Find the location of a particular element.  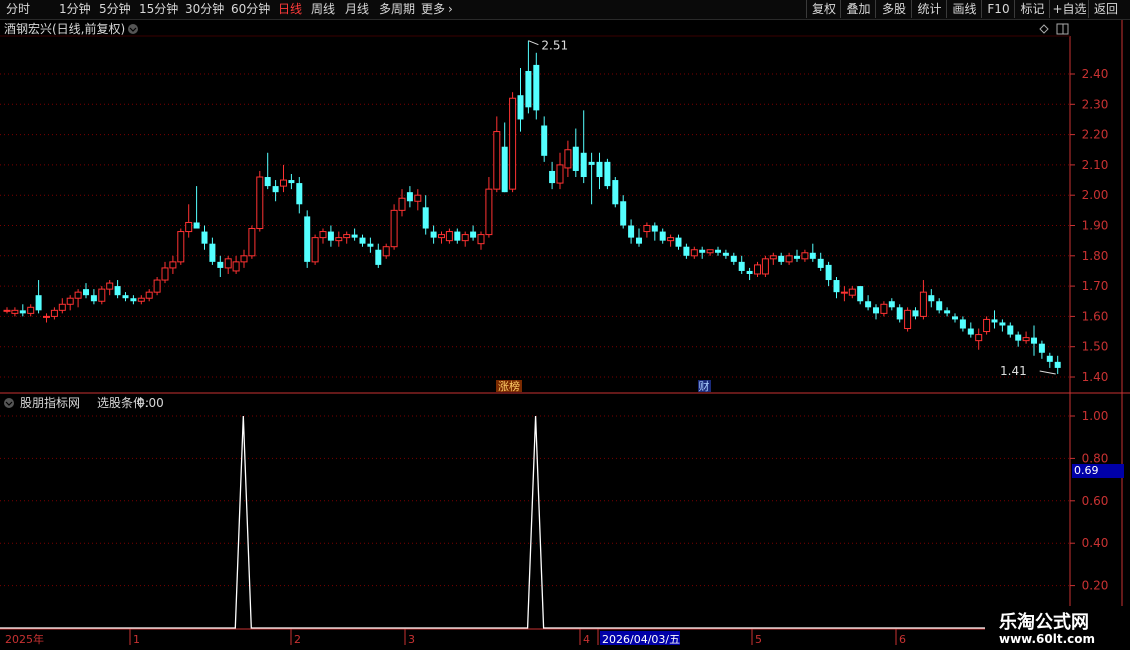

high-marker-line is located at coordinates (533, 43).